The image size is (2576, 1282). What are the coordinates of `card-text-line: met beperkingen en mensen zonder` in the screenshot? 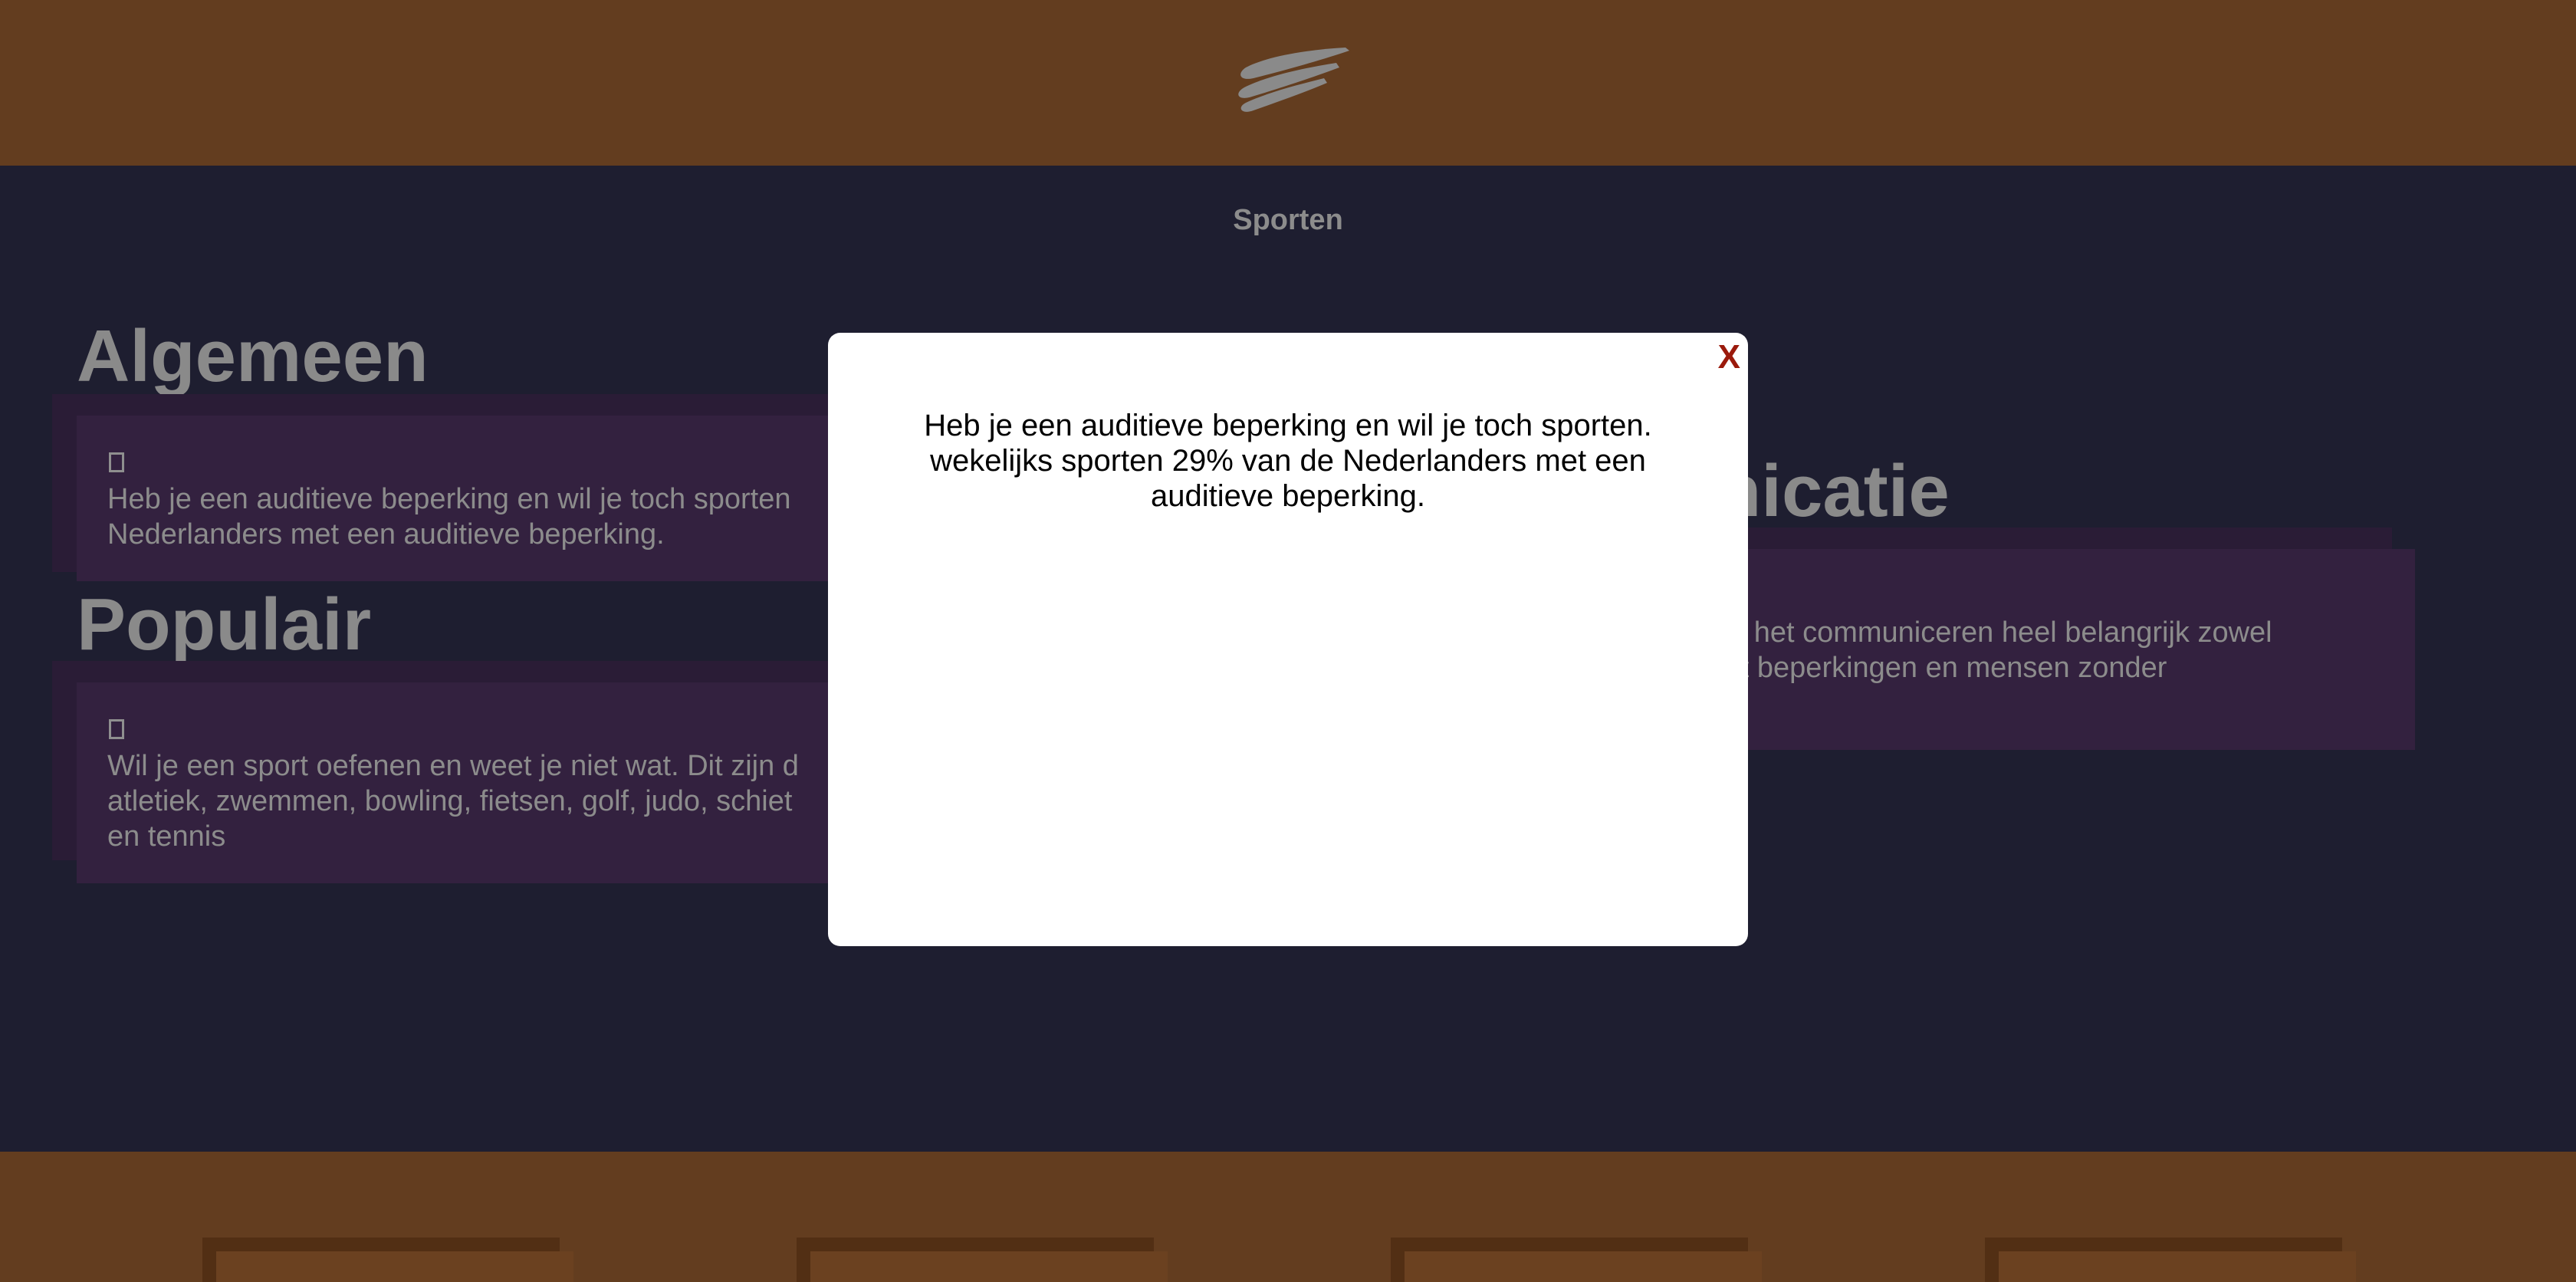 It's located at (1934, 668).